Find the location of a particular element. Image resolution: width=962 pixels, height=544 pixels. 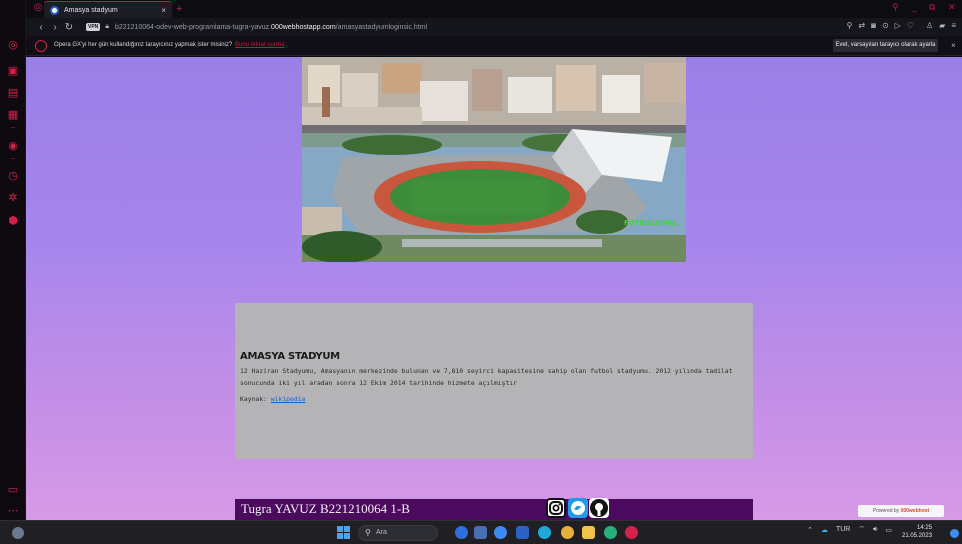

extensions-icon: ⬢ is located at coordinates (13, 221).